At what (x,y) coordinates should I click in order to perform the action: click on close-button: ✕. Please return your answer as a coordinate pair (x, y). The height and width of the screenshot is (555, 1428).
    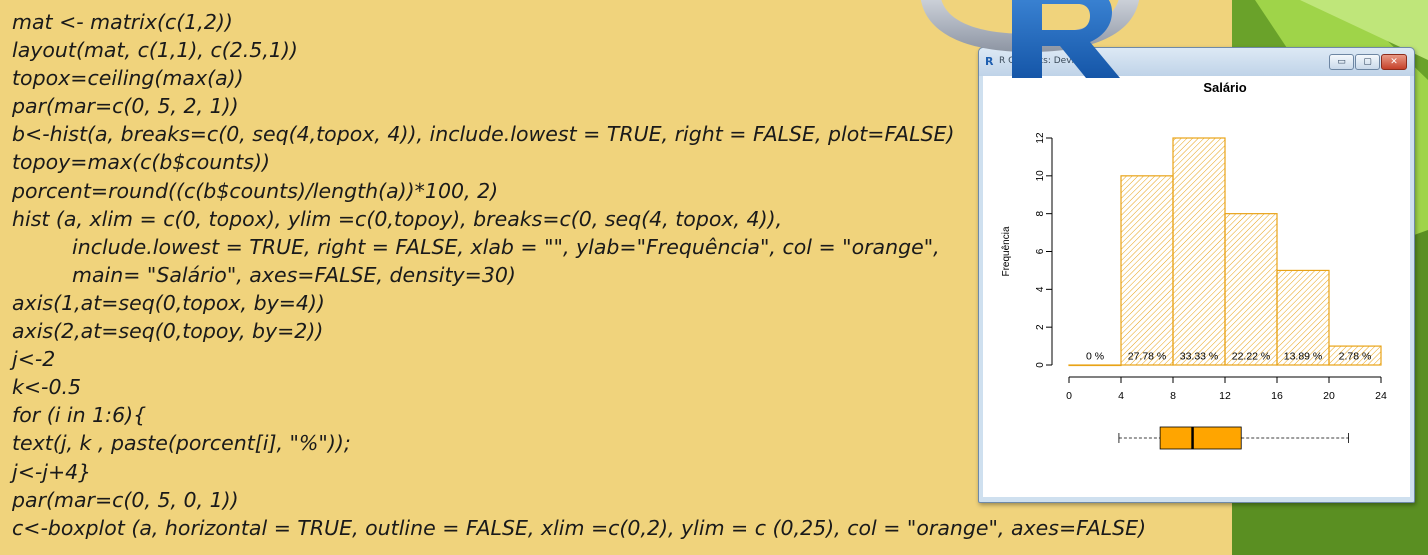
    Looking at the image, I should click on (1394, 62).